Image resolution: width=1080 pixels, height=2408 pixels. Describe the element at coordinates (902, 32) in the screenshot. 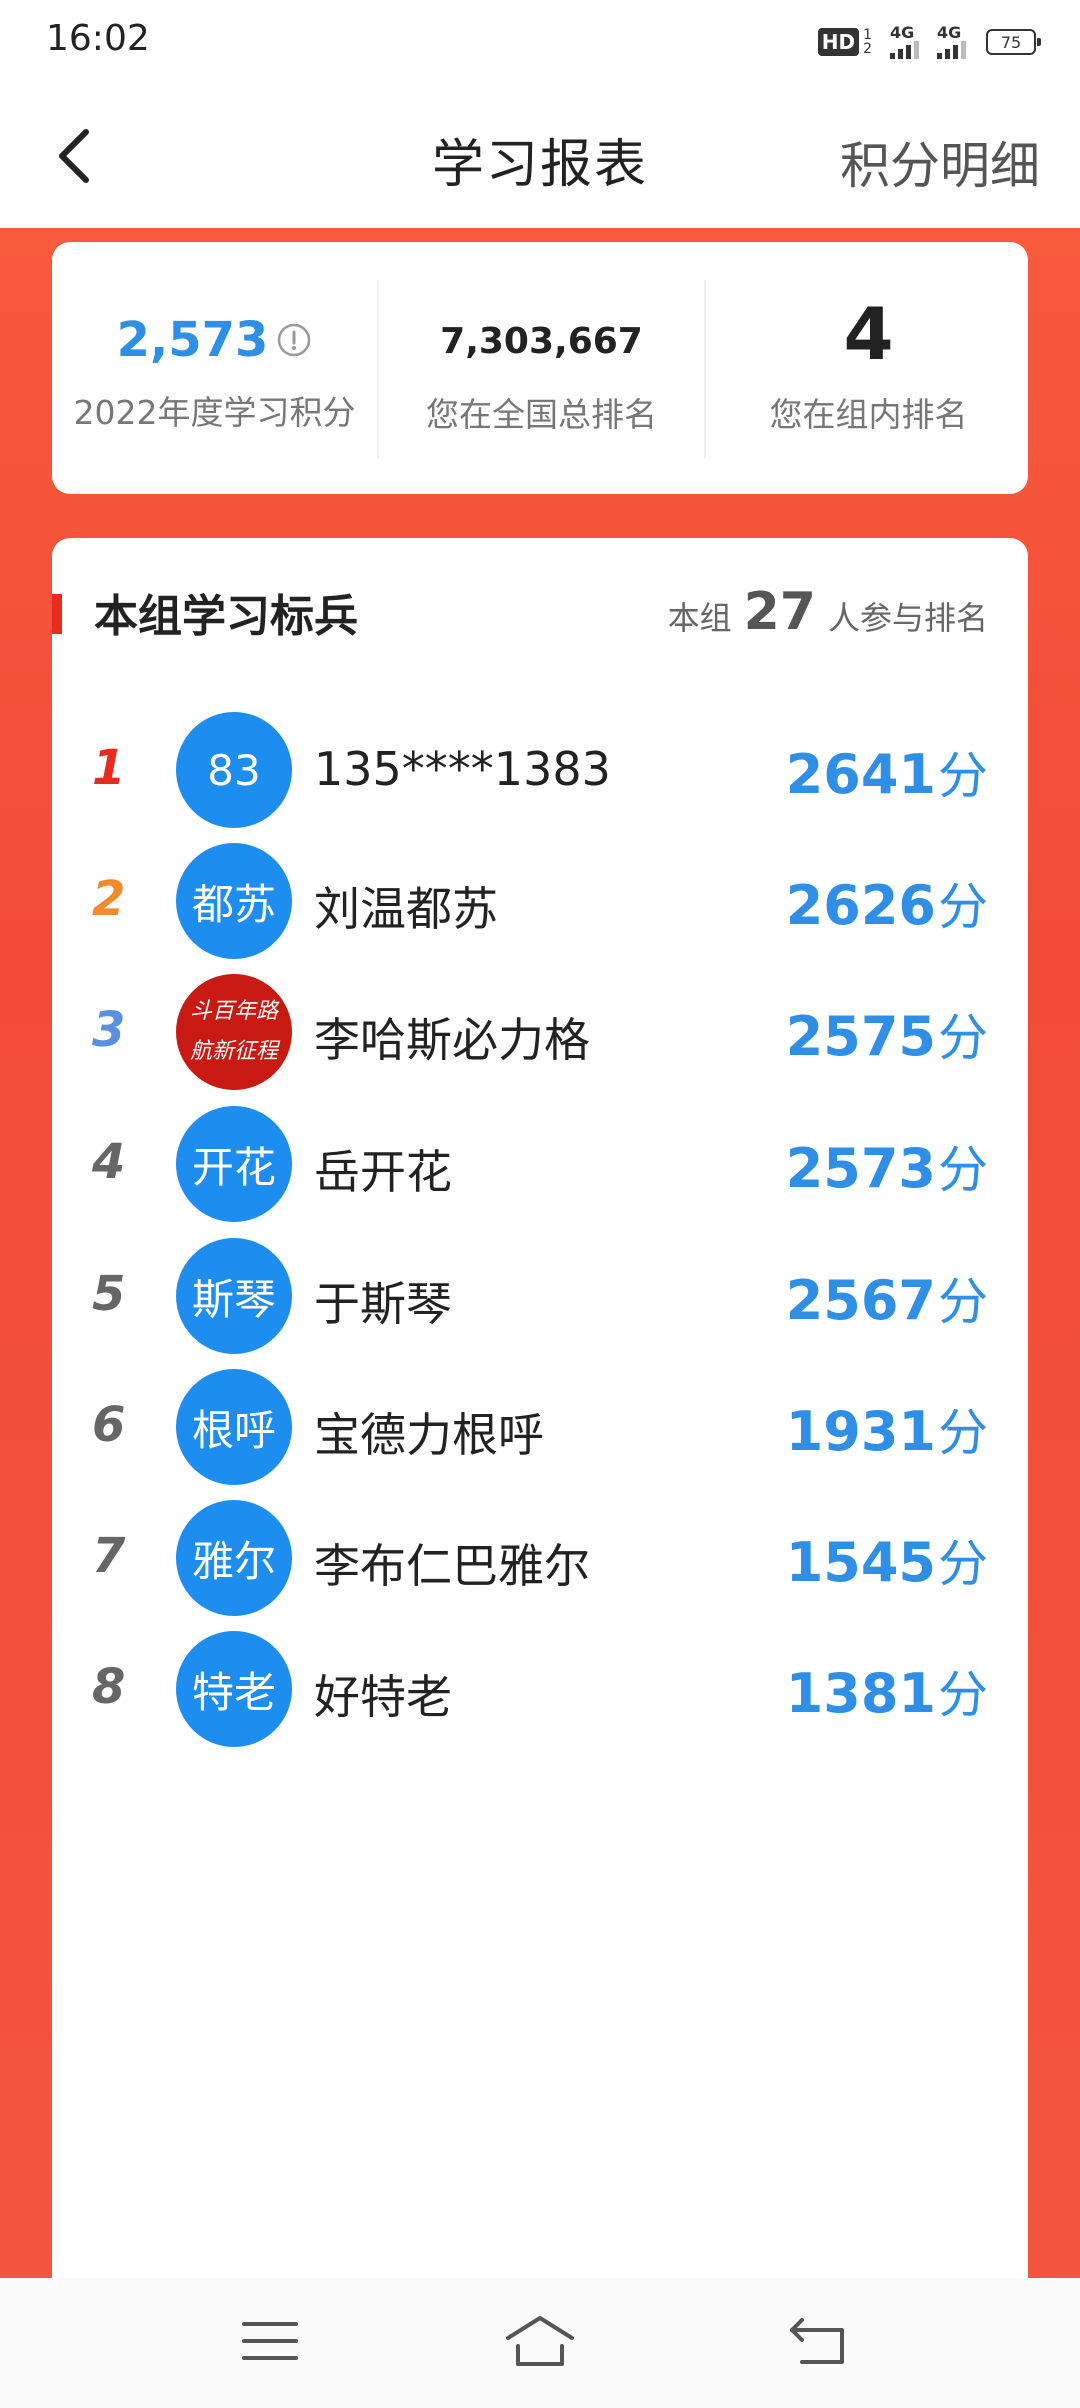

I see `signal-label-1: 4G` at that location.